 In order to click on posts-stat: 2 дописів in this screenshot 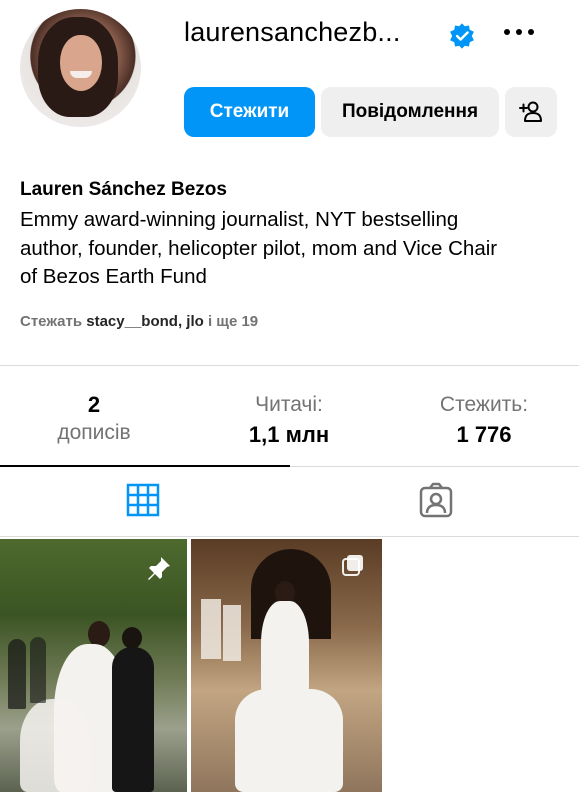, I will do `click(94, 420)`.